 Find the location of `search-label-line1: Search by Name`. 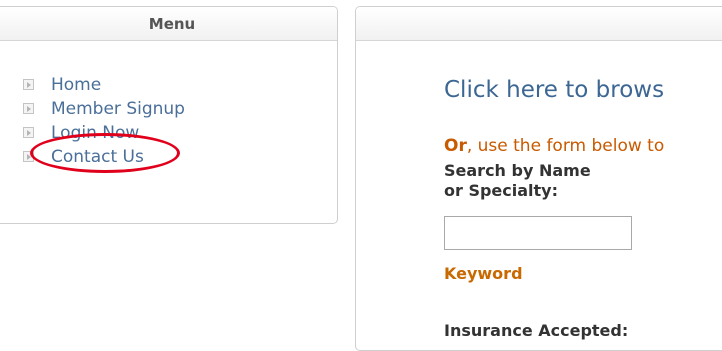

search-label-line1: Search by Name is located at coordinates (517, 170).